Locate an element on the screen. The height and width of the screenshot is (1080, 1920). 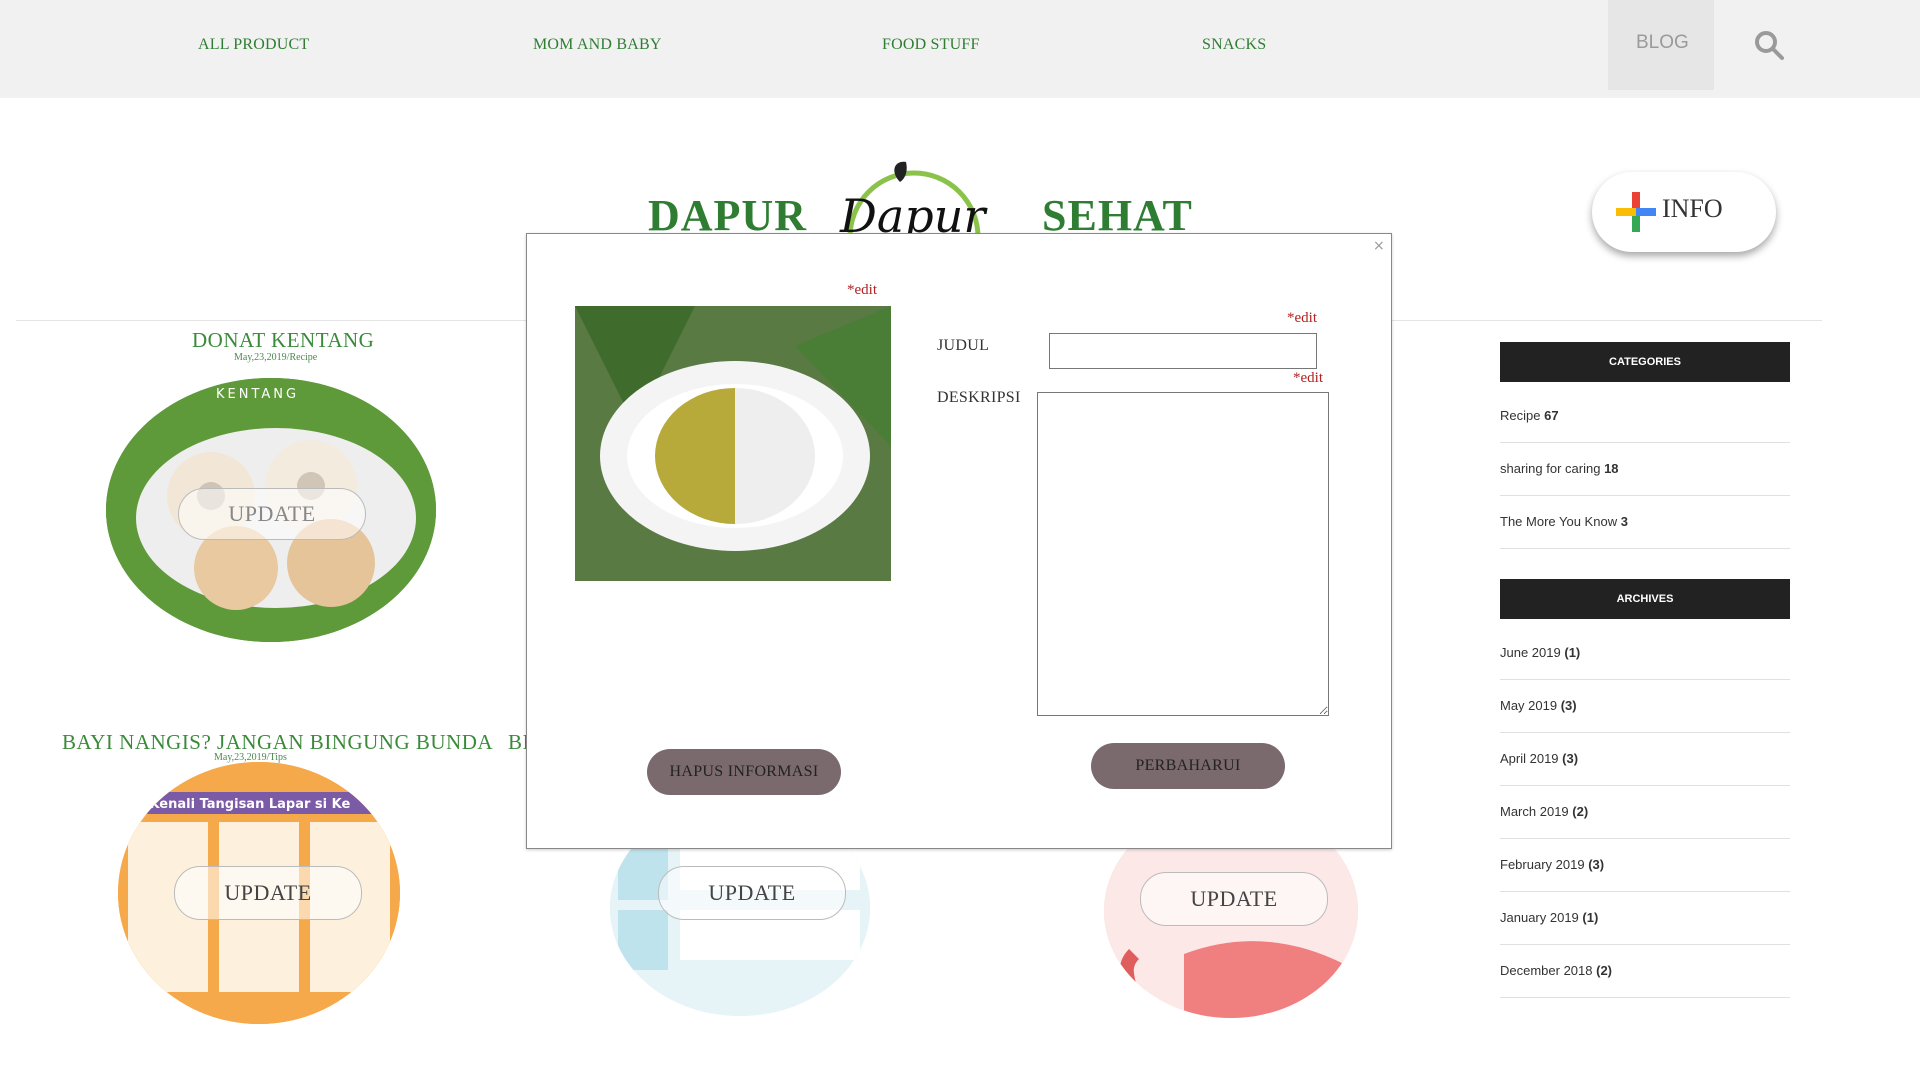
archive-january-2019: January 2019 (1) is located at coordinates (1645, 918).